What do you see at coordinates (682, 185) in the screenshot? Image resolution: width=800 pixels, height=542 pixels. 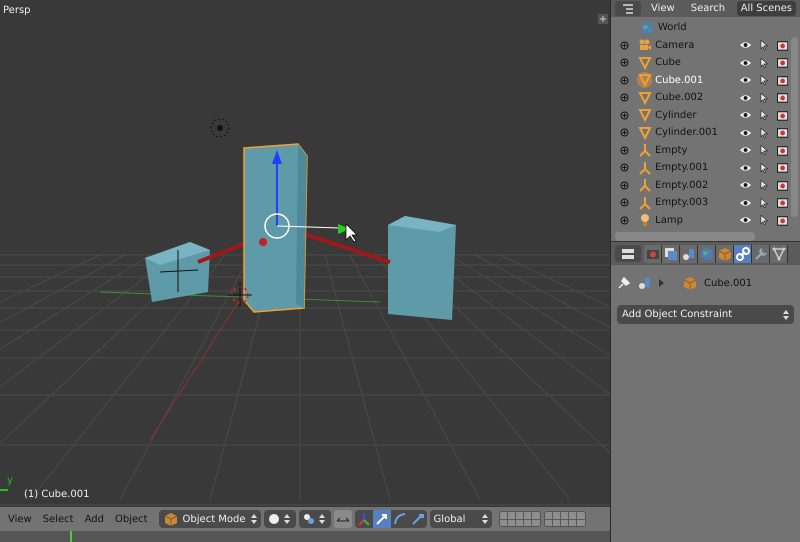 I see `object-name: Empty.002` at bounding box center [682, 185].